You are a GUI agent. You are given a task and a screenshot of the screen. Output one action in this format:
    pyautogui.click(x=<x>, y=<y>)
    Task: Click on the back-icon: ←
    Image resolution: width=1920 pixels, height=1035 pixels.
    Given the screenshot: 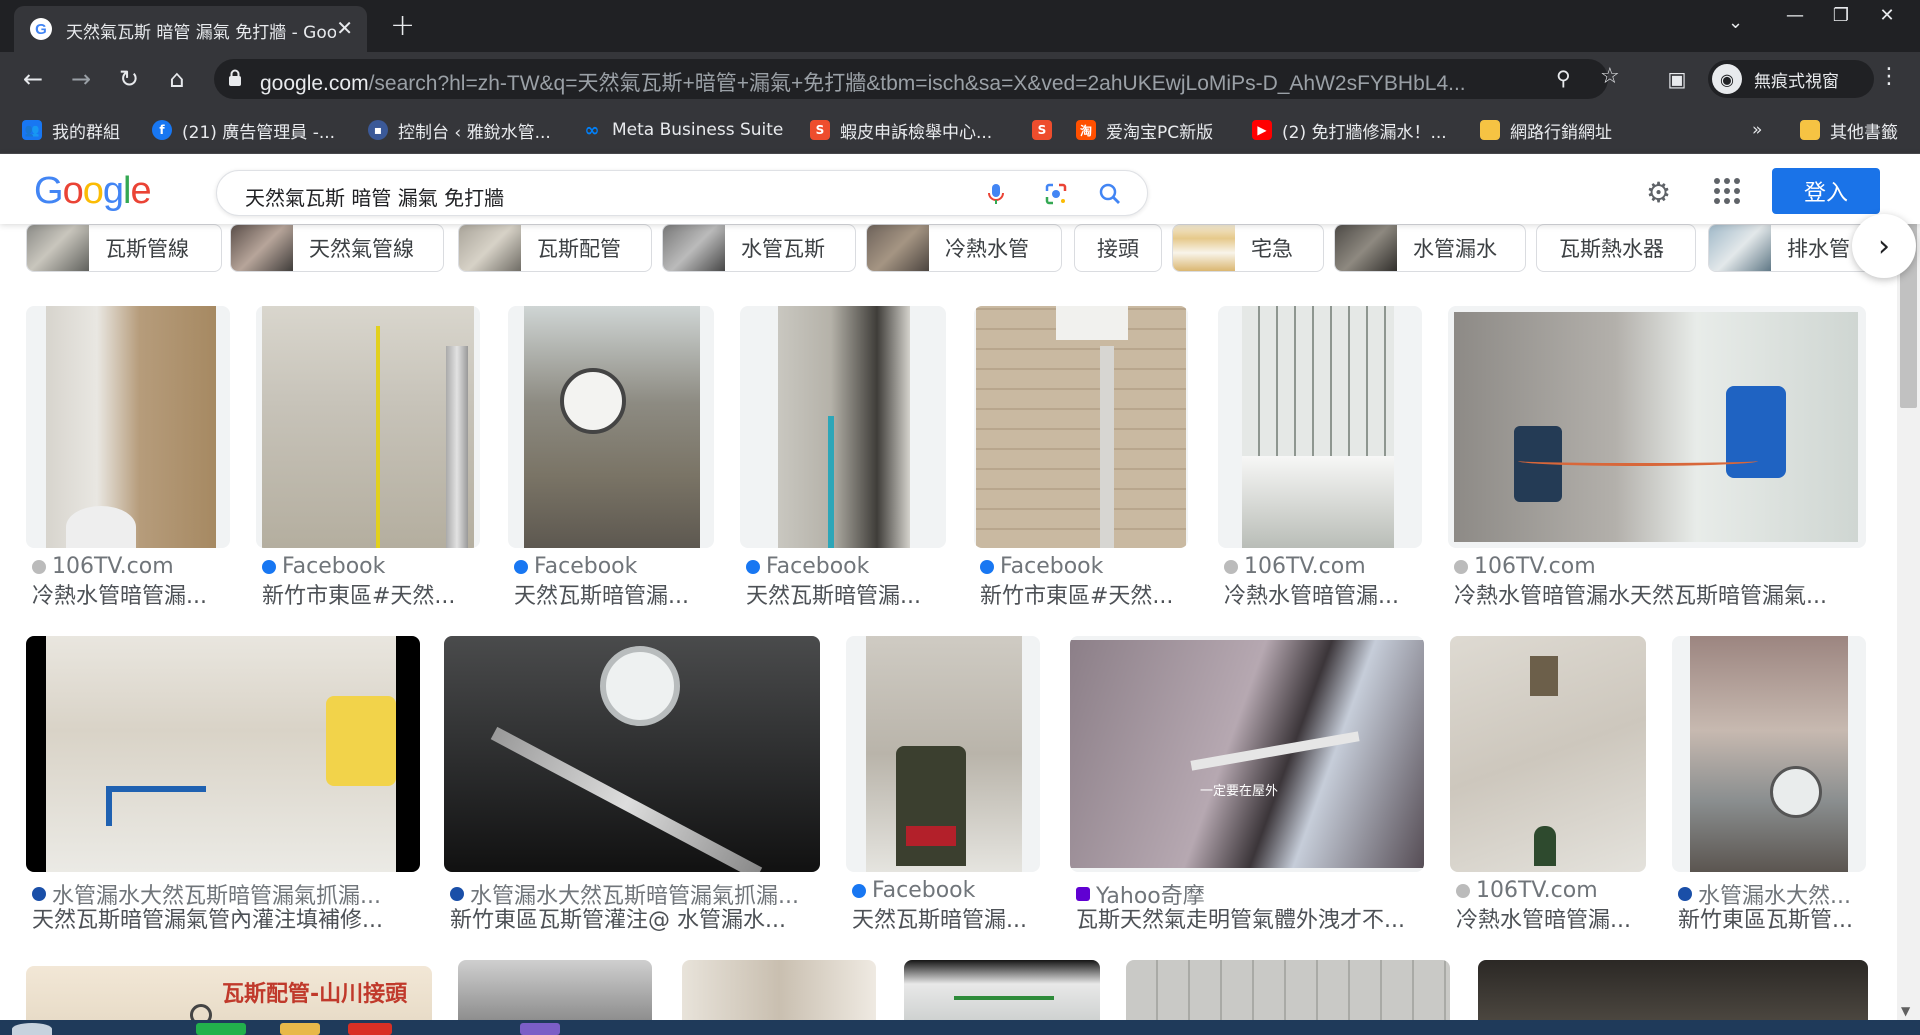 What is the action you would take?
    pyautogui.click(x=33, y=79)
    